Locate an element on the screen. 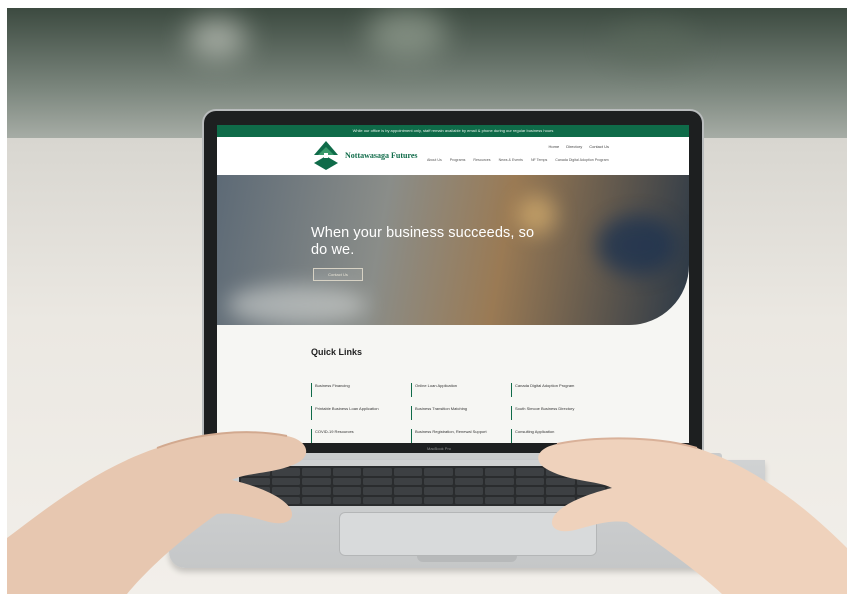 The image size is (854, 602). util-link-contact: Contact Us is located at coordinates (599, 146).